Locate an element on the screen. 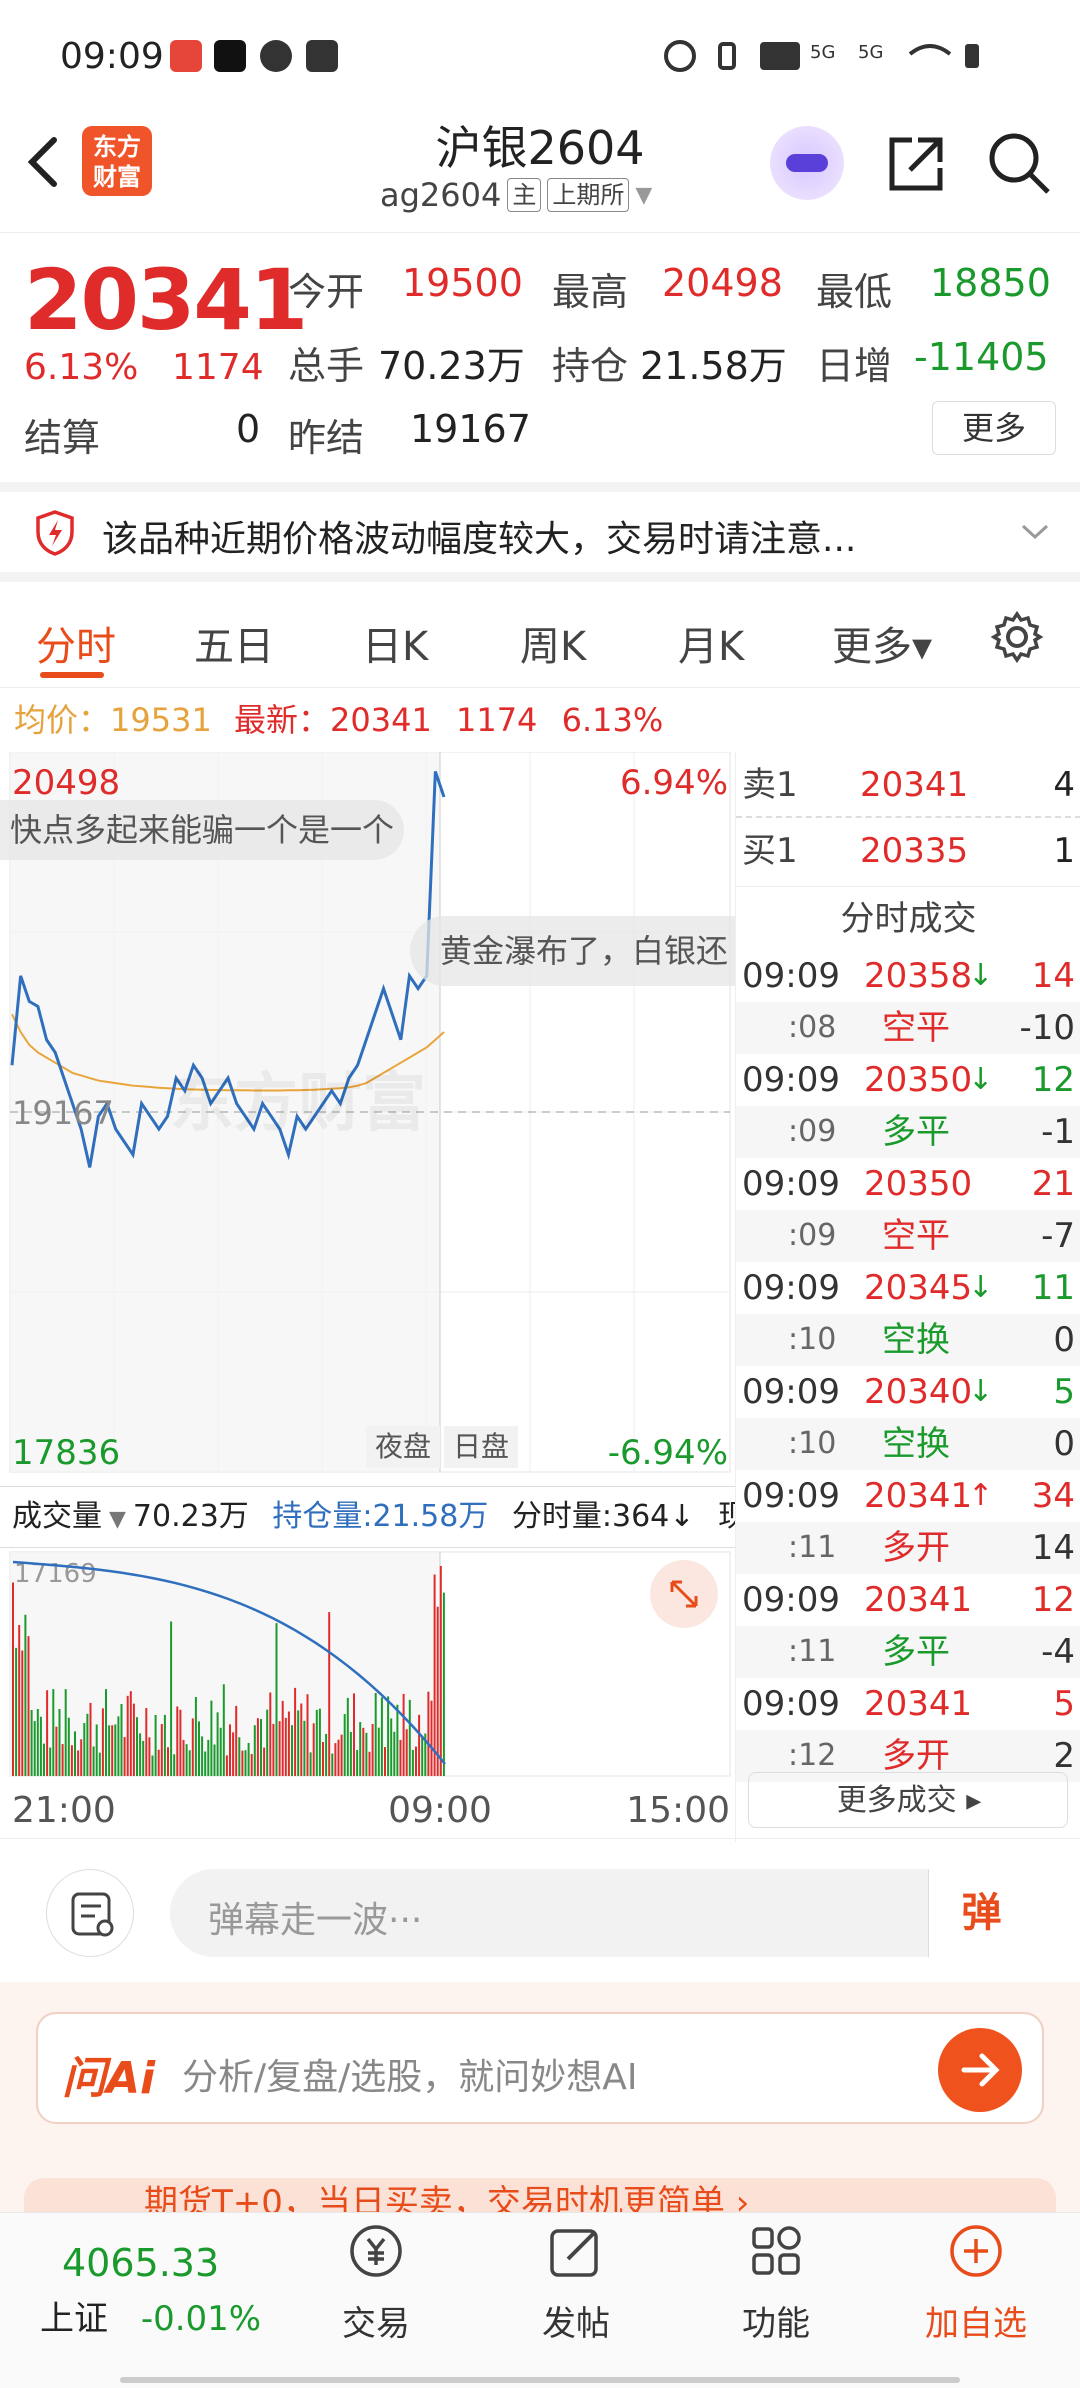  trade-qty: 34 is located at coordinates (1053, 1496).